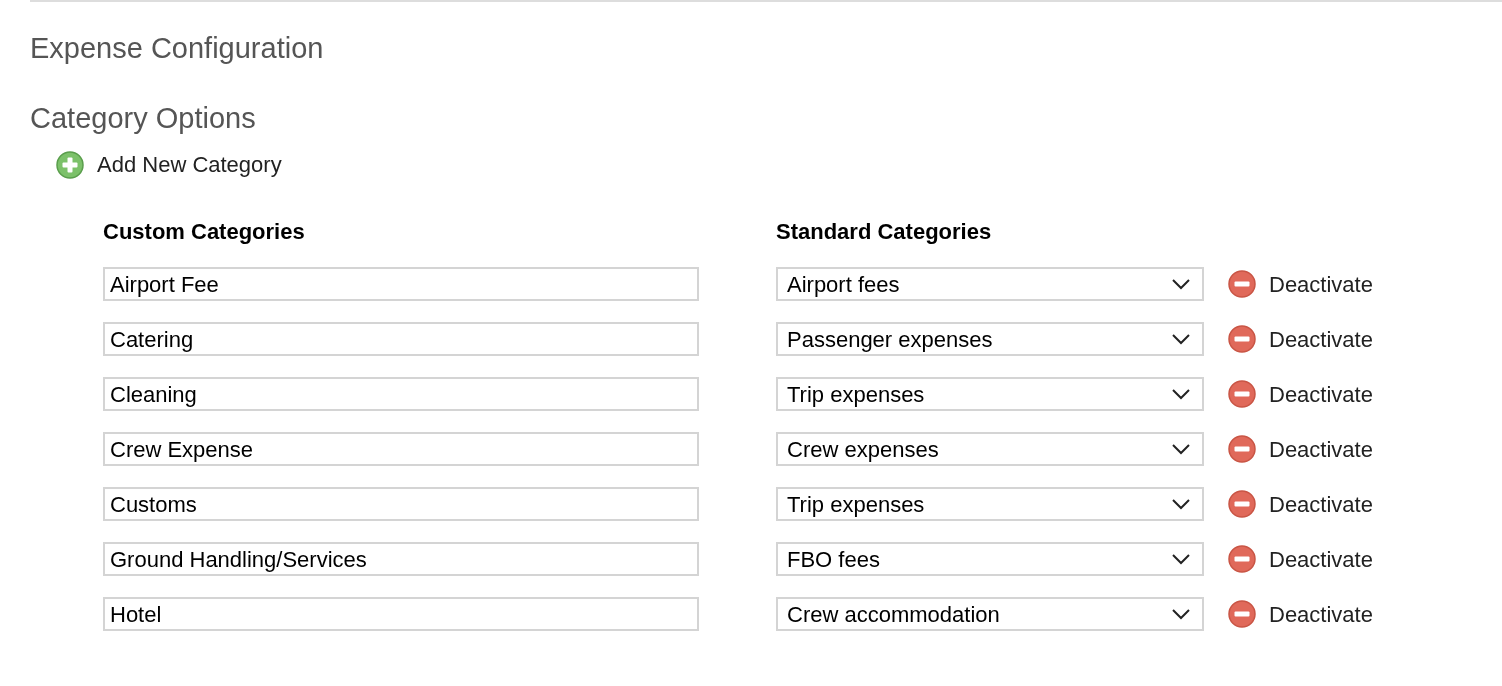 The height and width of the screenshot is (686, 1502). What do you see at coordinates (884, 232) in the screenshot?
I see `column-header: Standard Categories` at bounding box center [884, 232].